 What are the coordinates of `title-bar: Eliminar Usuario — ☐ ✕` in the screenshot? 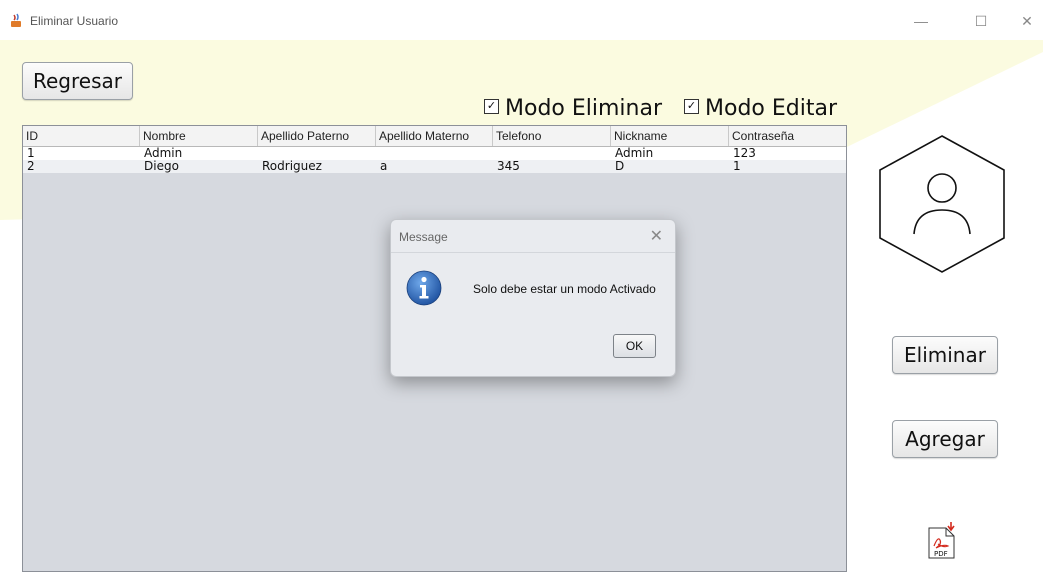 It's located at (521, 20).